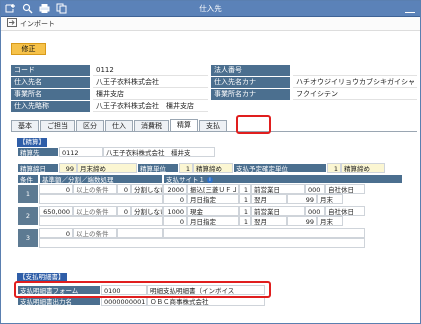  I want to click on cond-method-text: 振込[三菱ＵＦＪ, so click(213, 189).